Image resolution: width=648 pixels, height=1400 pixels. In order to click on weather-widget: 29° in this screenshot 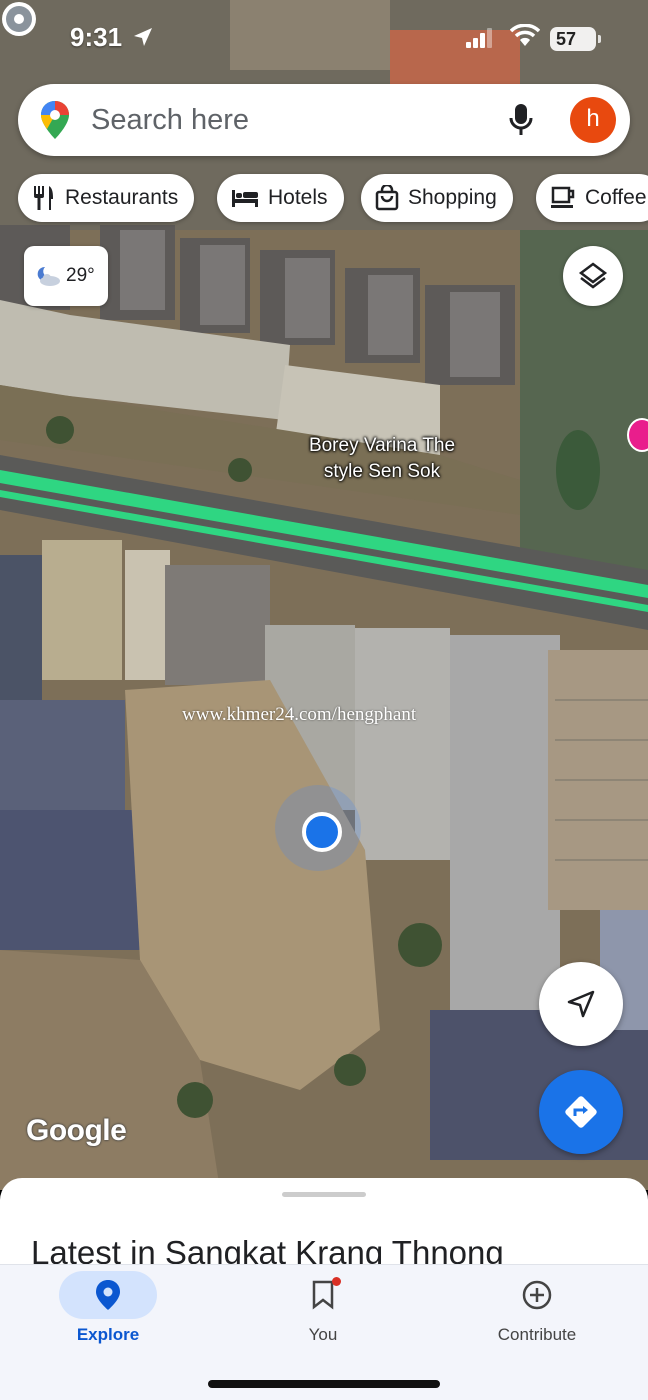, I will do `click(66, 276)`.